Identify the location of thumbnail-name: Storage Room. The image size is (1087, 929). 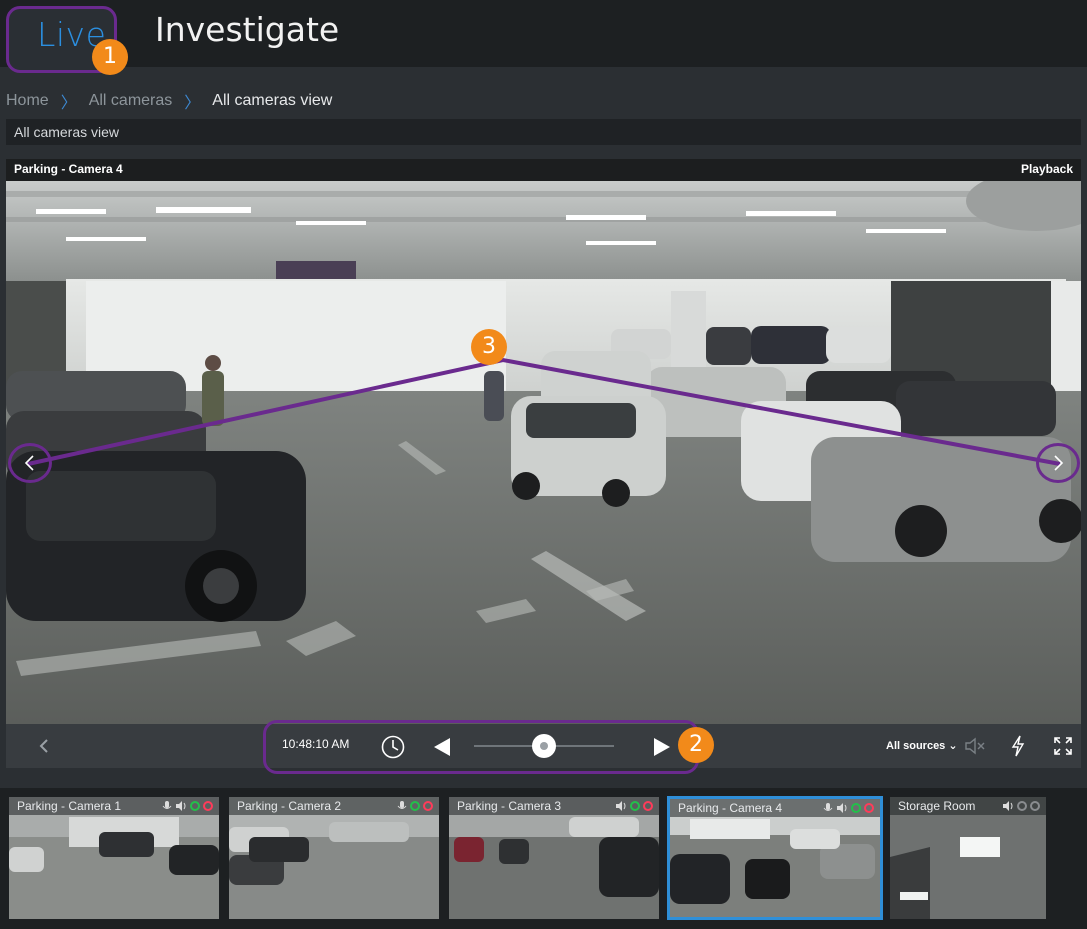
(937, 806).